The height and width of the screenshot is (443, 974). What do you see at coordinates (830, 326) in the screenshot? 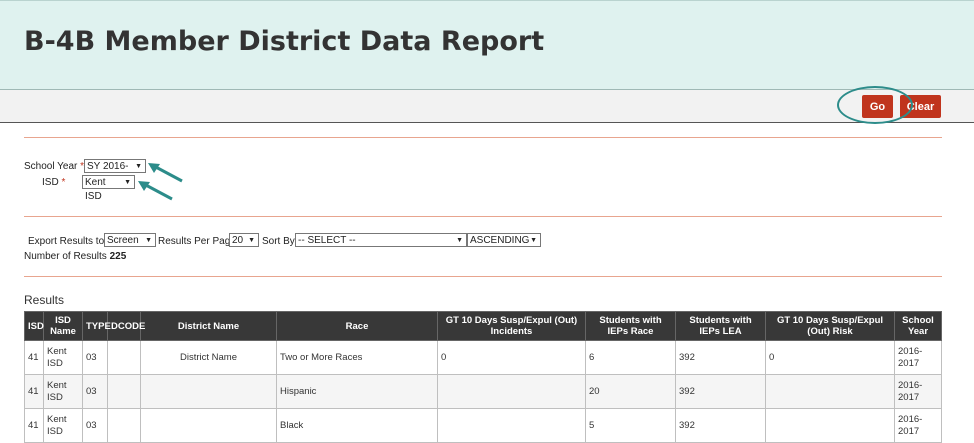
I see `column-header: GT 10 Days Susp/Expul (Out) Risk` at bounding box center [830, 326].